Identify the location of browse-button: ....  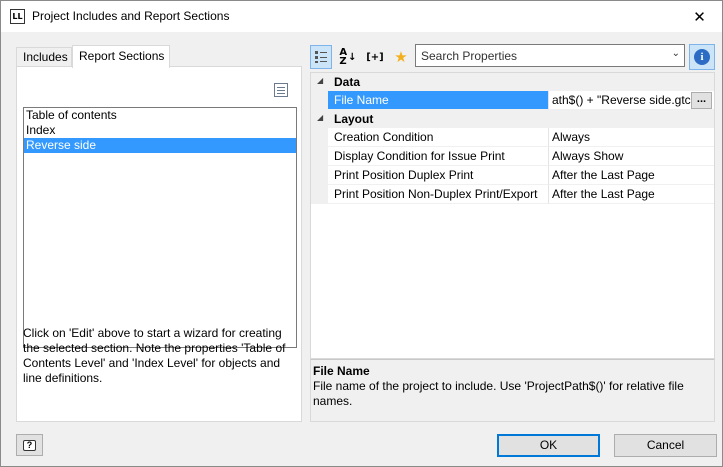
(701, 100).